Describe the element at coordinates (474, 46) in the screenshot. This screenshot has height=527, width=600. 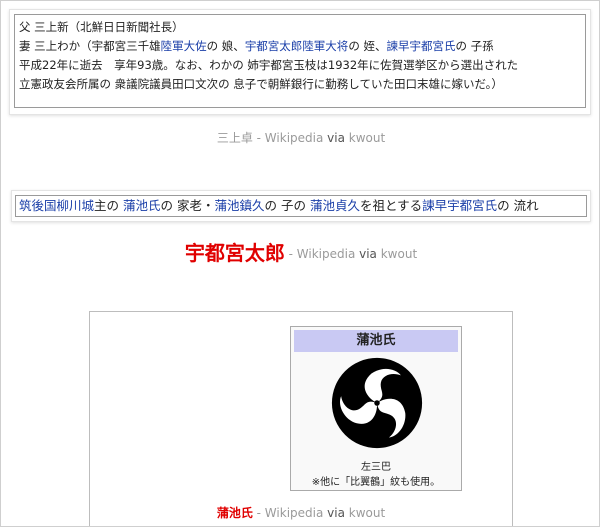
I see `wife-text-4: の 子孫` at that location.